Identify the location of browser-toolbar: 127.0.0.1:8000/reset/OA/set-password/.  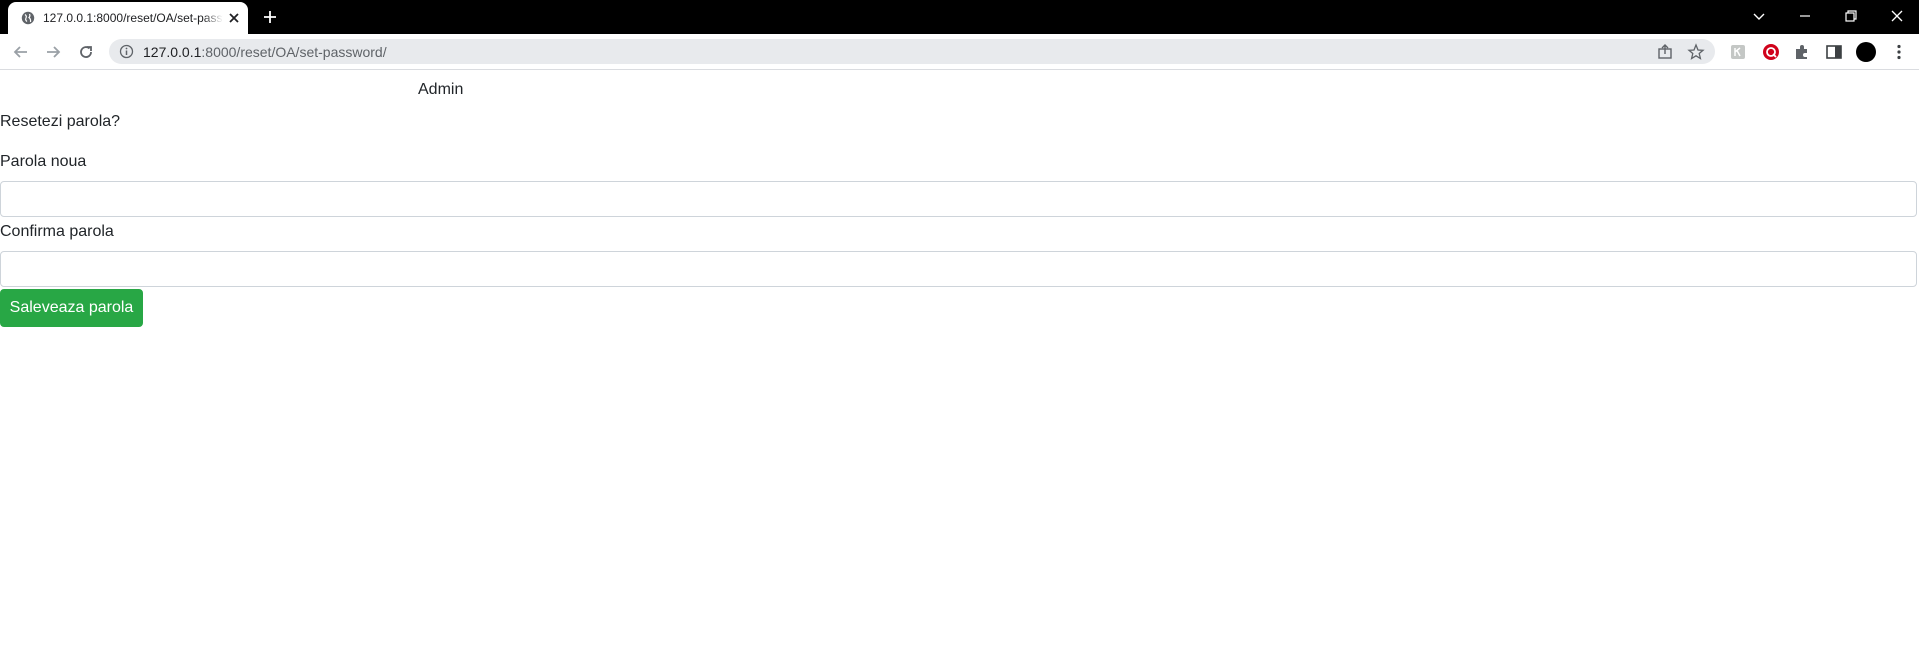
(959, 52).